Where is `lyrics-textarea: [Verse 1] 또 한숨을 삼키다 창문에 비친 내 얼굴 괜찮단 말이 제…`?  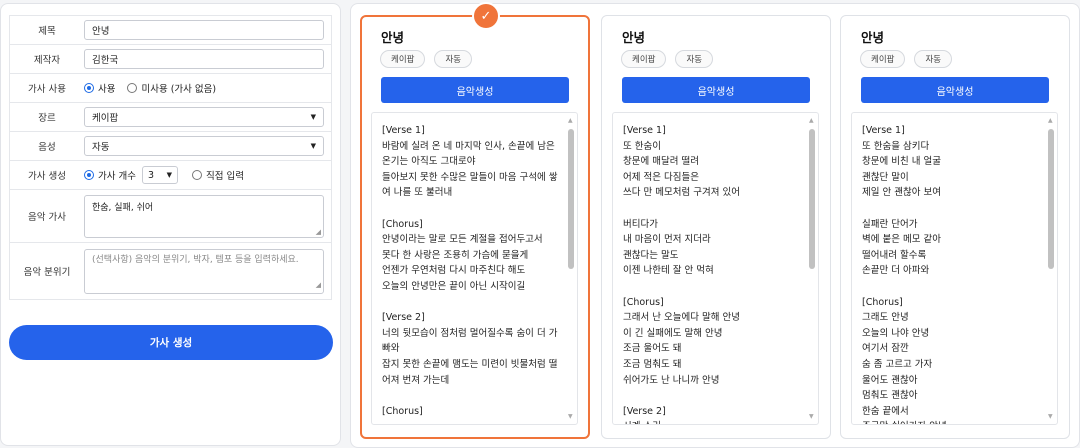
lyrics-textarea: [Verse 1] 또 한숨을 삼키다 창문에 비친 내 얼굴 괜찮단 말이 제… is located at coordinates (954, 268).